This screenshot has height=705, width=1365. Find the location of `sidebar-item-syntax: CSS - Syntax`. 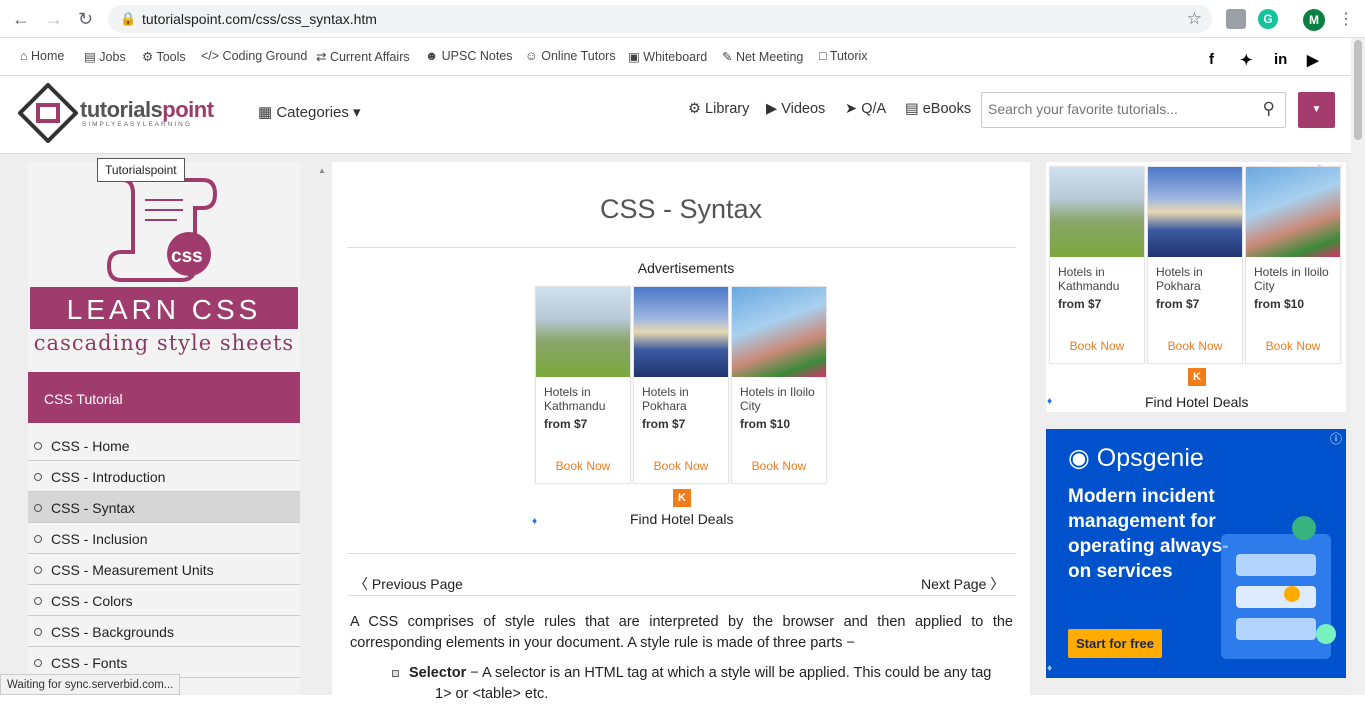

sidebar-item-syntax: CSS - Syntax is located at coordinates (164, 507).